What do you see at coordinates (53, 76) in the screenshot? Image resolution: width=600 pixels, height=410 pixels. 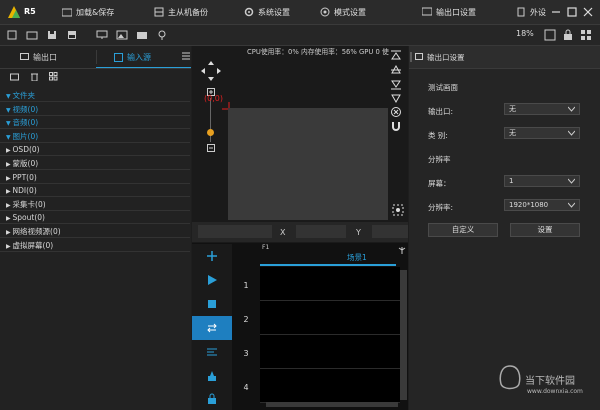 I see `grid-view-icon` at bounding box center [53, 76].